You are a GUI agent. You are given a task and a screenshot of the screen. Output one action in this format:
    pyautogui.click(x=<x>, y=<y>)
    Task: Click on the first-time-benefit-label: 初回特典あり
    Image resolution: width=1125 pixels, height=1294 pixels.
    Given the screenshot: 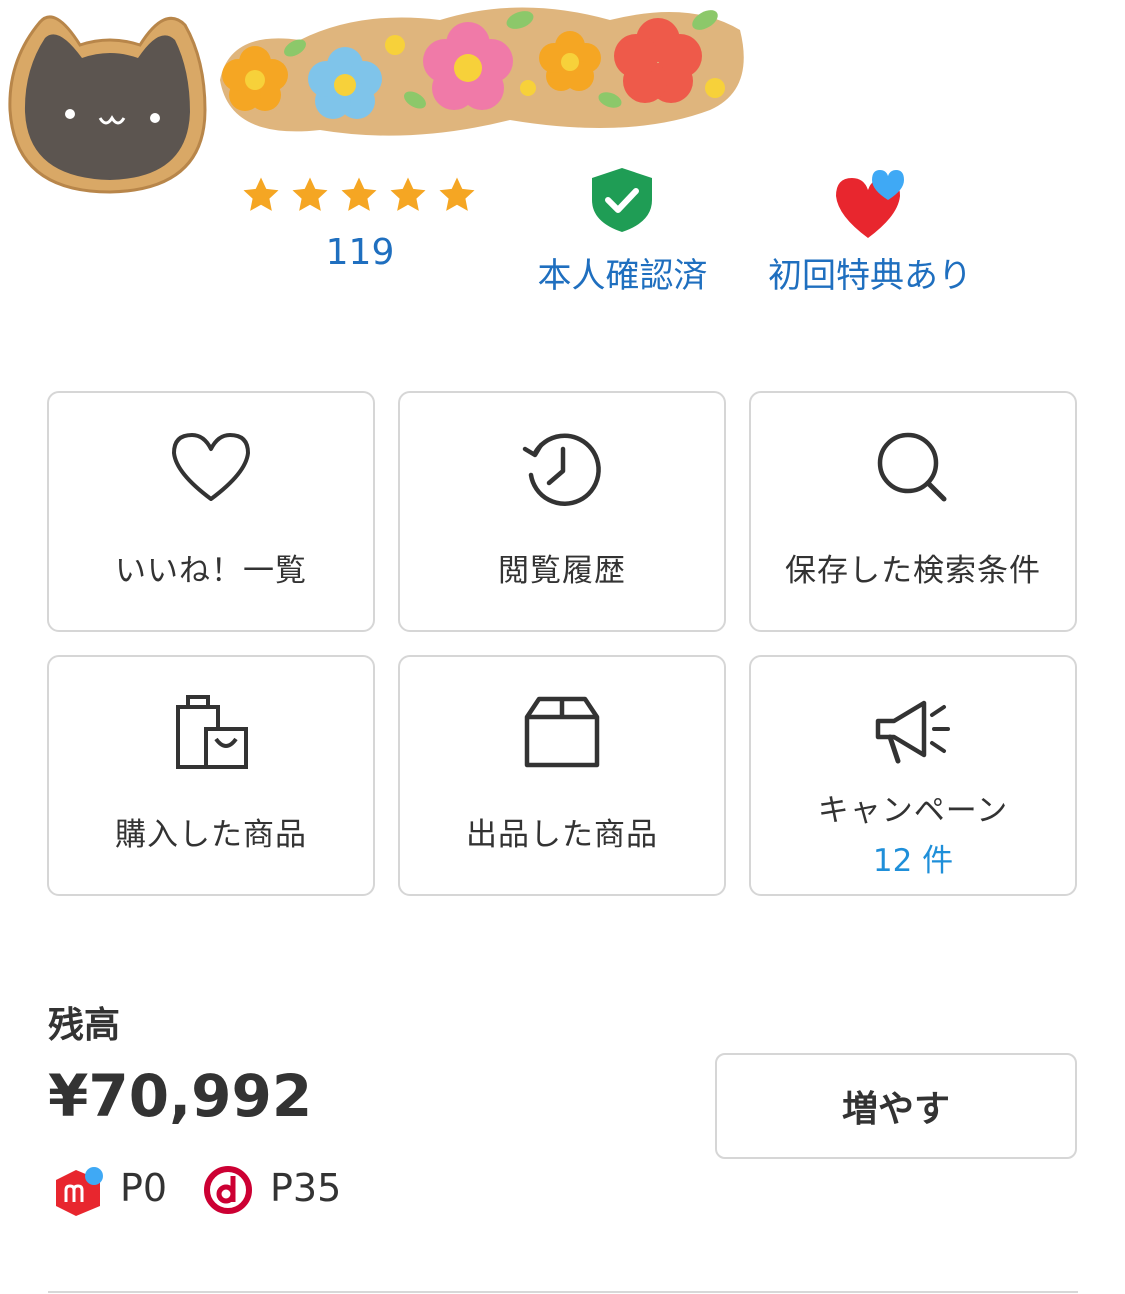 What is the action you would take?
    pyautogui.click(x=870, y=272)
    